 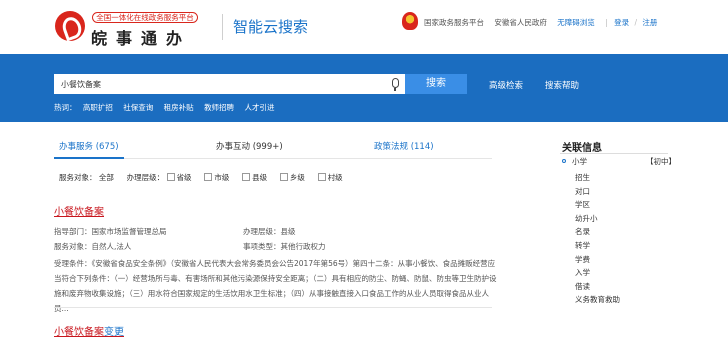 What do you see at coordinates (436, 84) in the screenshot?
I see `search-button: 搜索` at bounding box center [436, 84].